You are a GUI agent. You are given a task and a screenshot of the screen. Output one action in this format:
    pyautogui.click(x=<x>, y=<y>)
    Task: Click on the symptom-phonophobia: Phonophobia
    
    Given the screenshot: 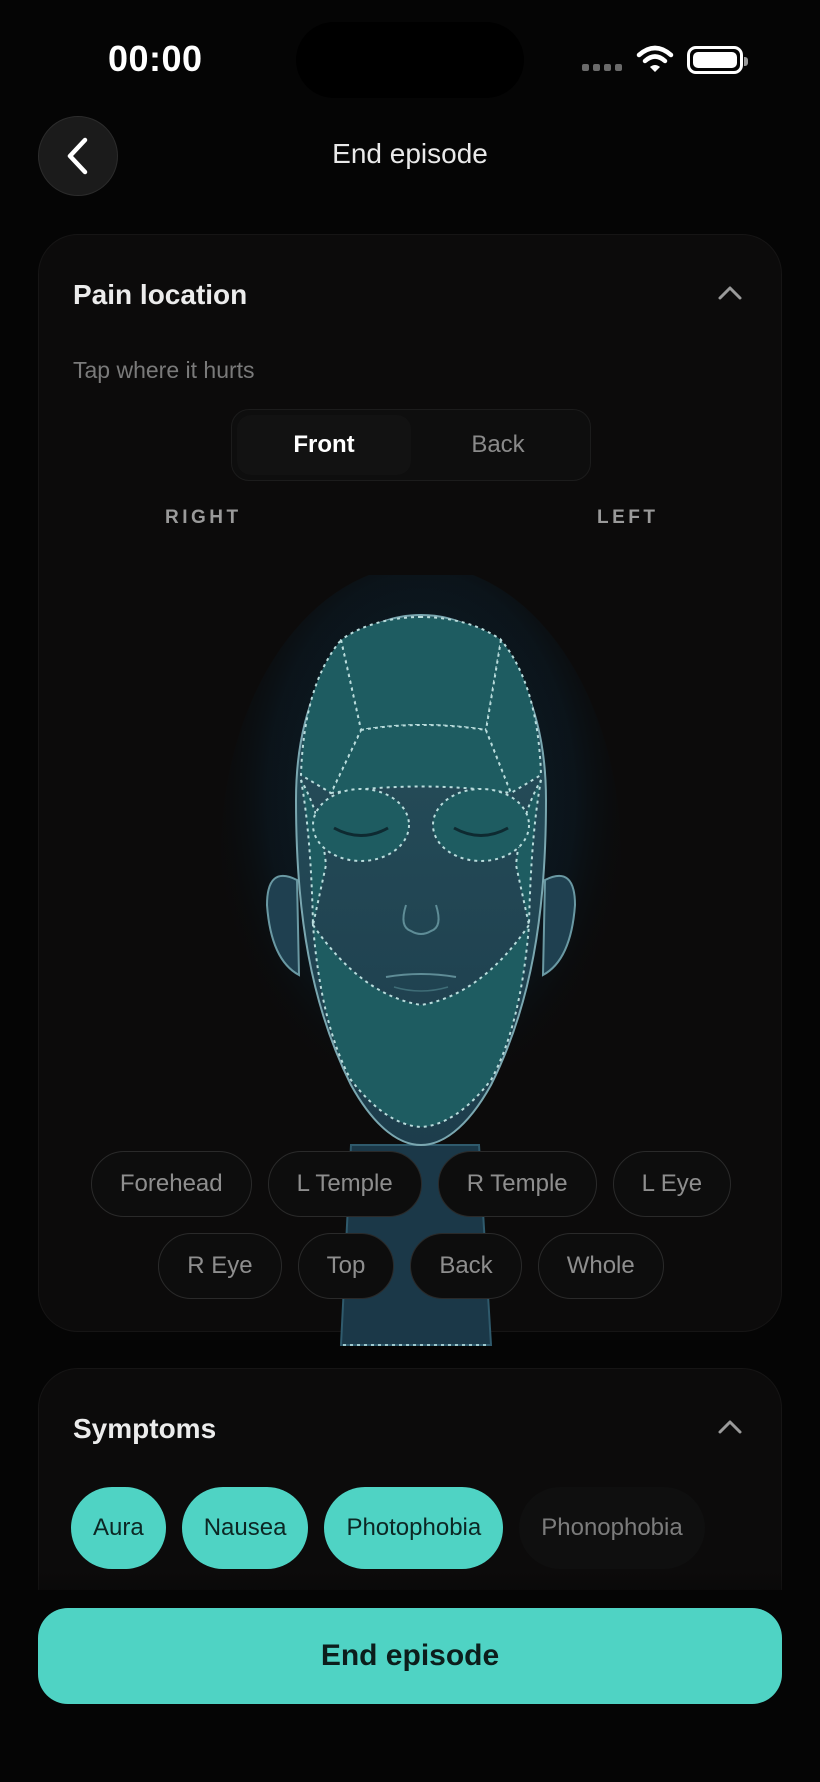 What is the action you would take?
    pyautogui.click(x=612, y=1528)
    